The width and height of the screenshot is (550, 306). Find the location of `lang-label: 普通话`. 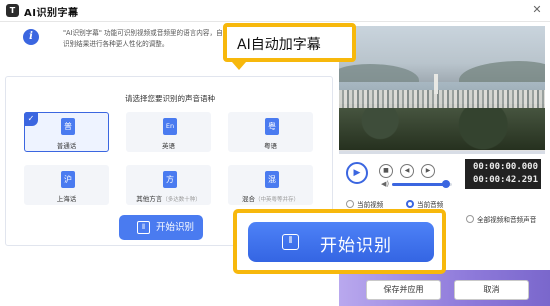

lang-label: 普通话 is located at coordinates (66, 146).